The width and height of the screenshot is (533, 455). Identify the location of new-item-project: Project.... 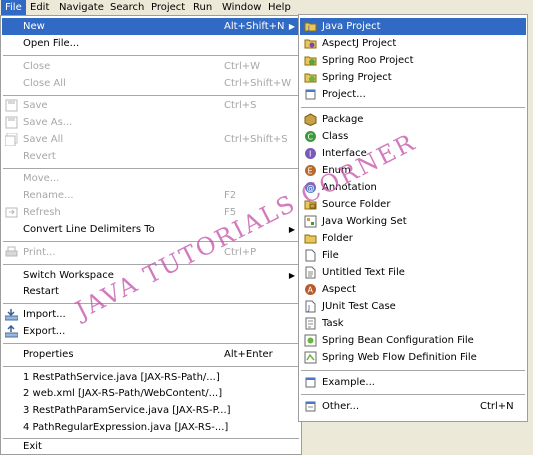
(413, 94).